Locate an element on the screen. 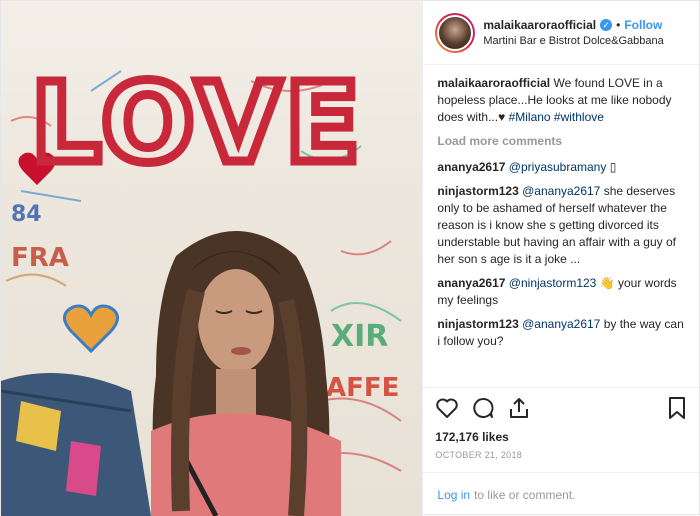 The width and height of the screenshot is (700, 516). comment-item: ananya2617 @priyasubramany ▯ is located at coordinates (561, 167).